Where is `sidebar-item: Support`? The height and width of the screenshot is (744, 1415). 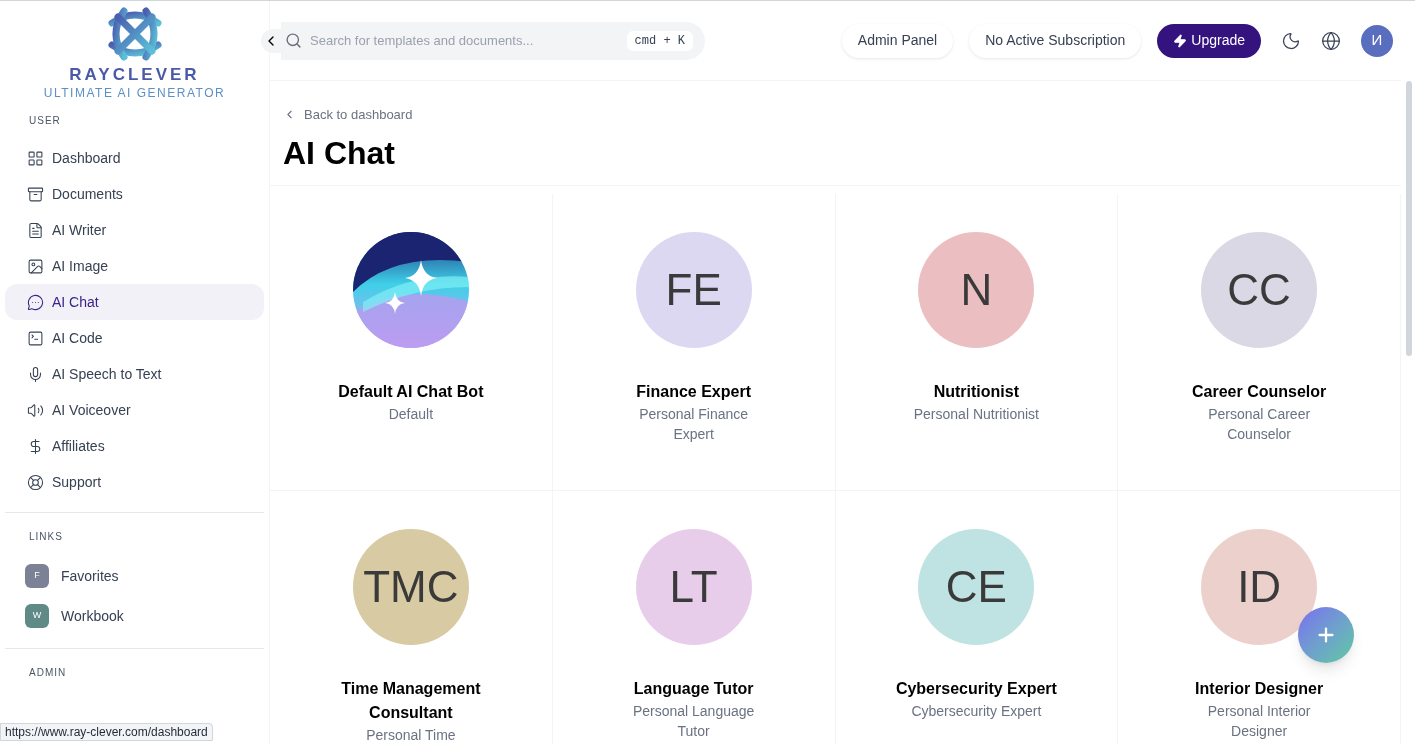 sidebar-item: Support is located at coordinates (134, 482).